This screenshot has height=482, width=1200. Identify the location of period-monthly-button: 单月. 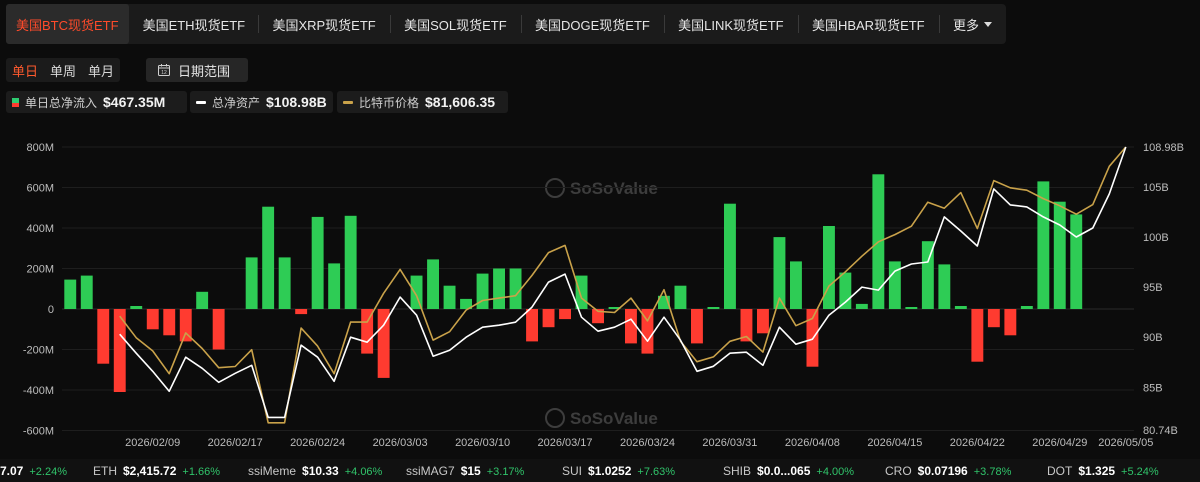
(101, 70).